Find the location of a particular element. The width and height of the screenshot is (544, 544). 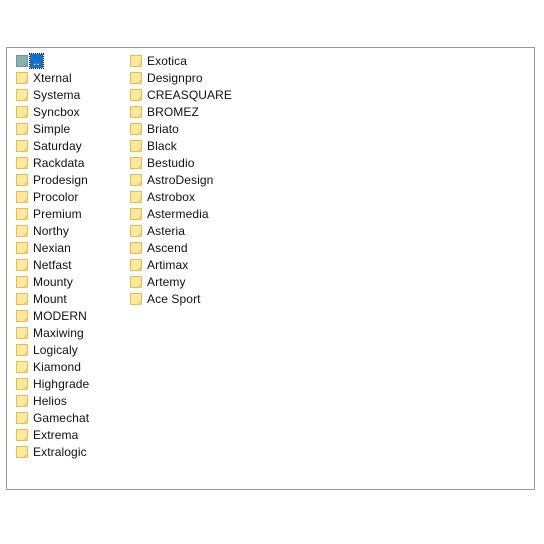

file-list-item-label: Systema is located at coordinates (57, 94).